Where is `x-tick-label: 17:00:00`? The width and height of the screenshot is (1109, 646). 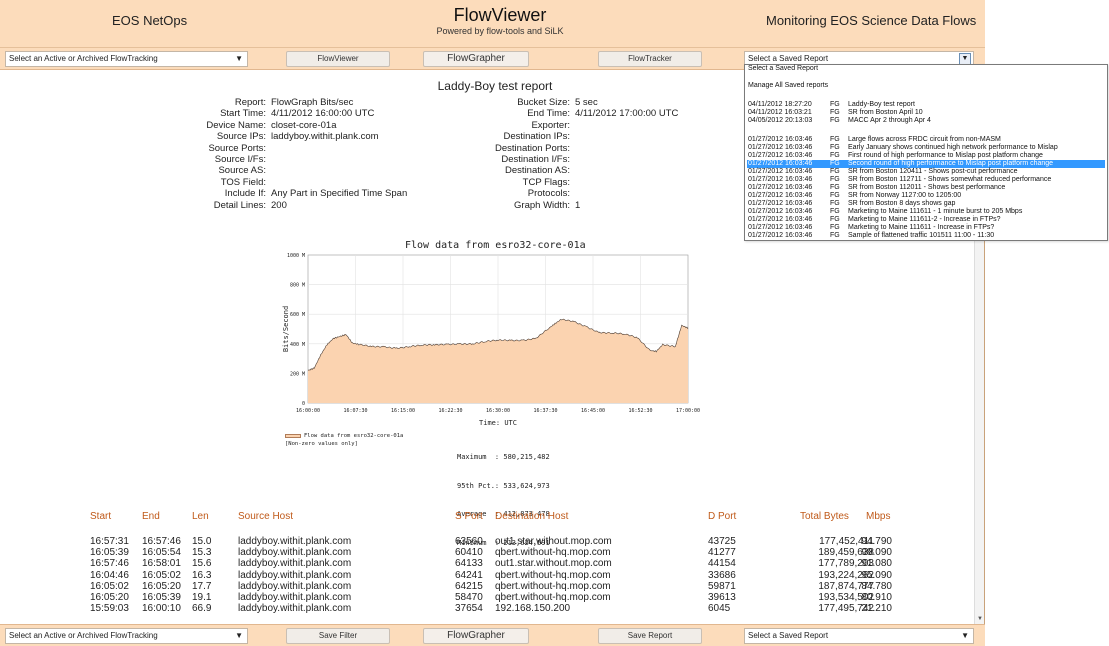 x-tick-label: 17:00:00 is located at coordinates (688, 411).